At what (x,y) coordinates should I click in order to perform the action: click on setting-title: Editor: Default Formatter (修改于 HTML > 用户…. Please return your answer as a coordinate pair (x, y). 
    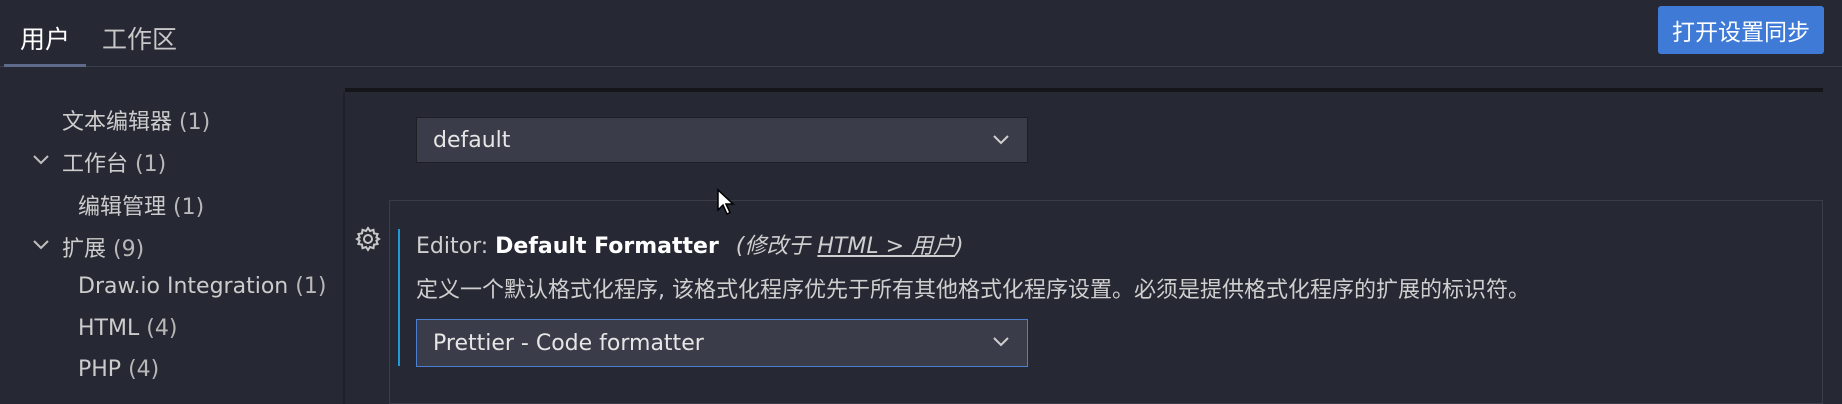
    Looking at the image, I should click on (690, 244).